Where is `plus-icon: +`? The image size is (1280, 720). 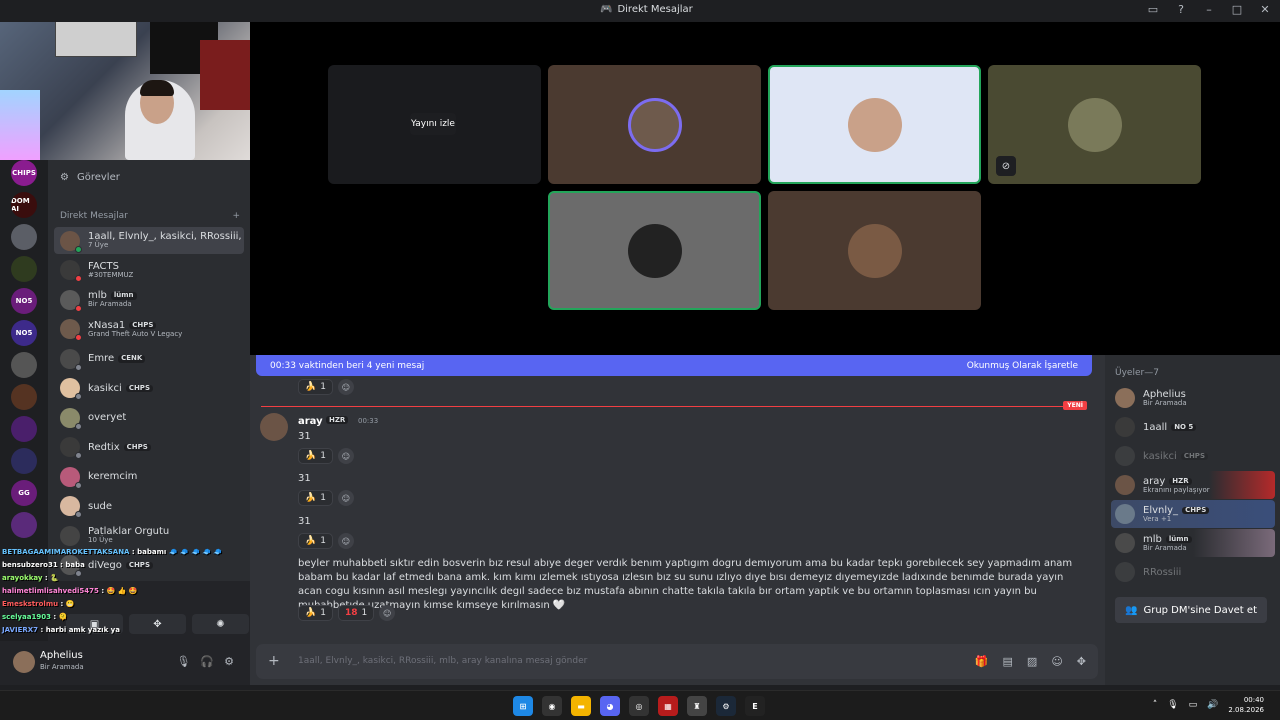
plus-icon: + is located at coordinates (274, 661).